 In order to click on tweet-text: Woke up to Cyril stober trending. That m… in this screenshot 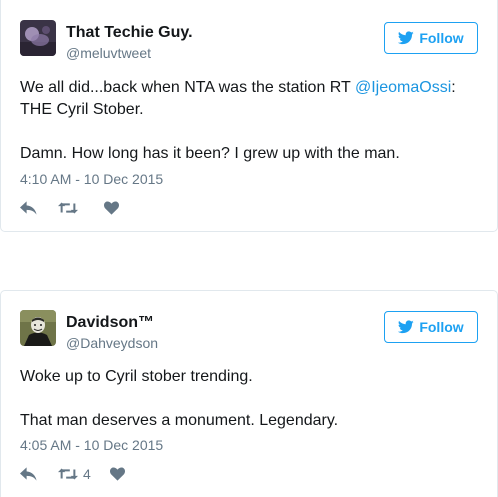, I will do `click(250, 399)`.